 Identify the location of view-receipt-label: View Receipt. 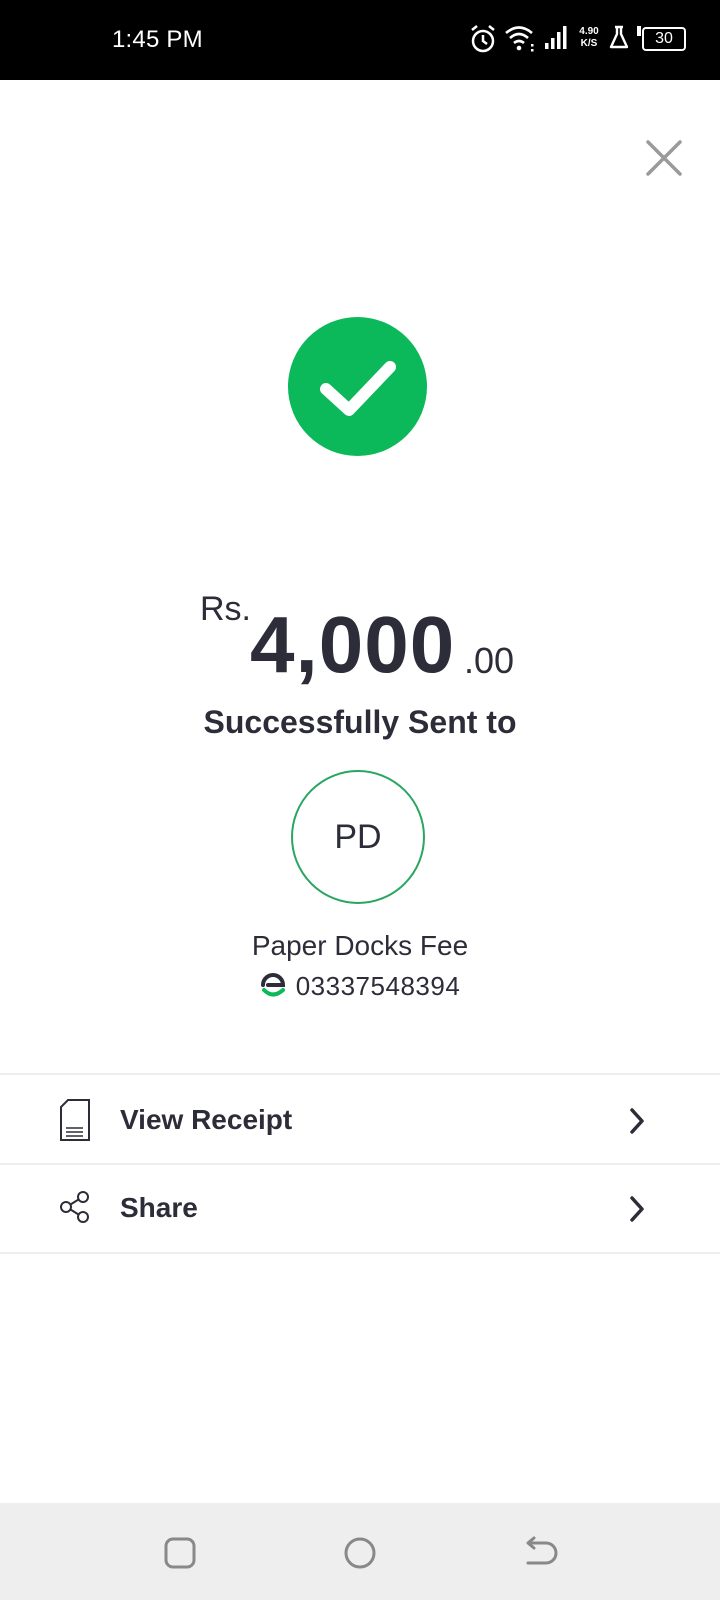
(206, 1119).